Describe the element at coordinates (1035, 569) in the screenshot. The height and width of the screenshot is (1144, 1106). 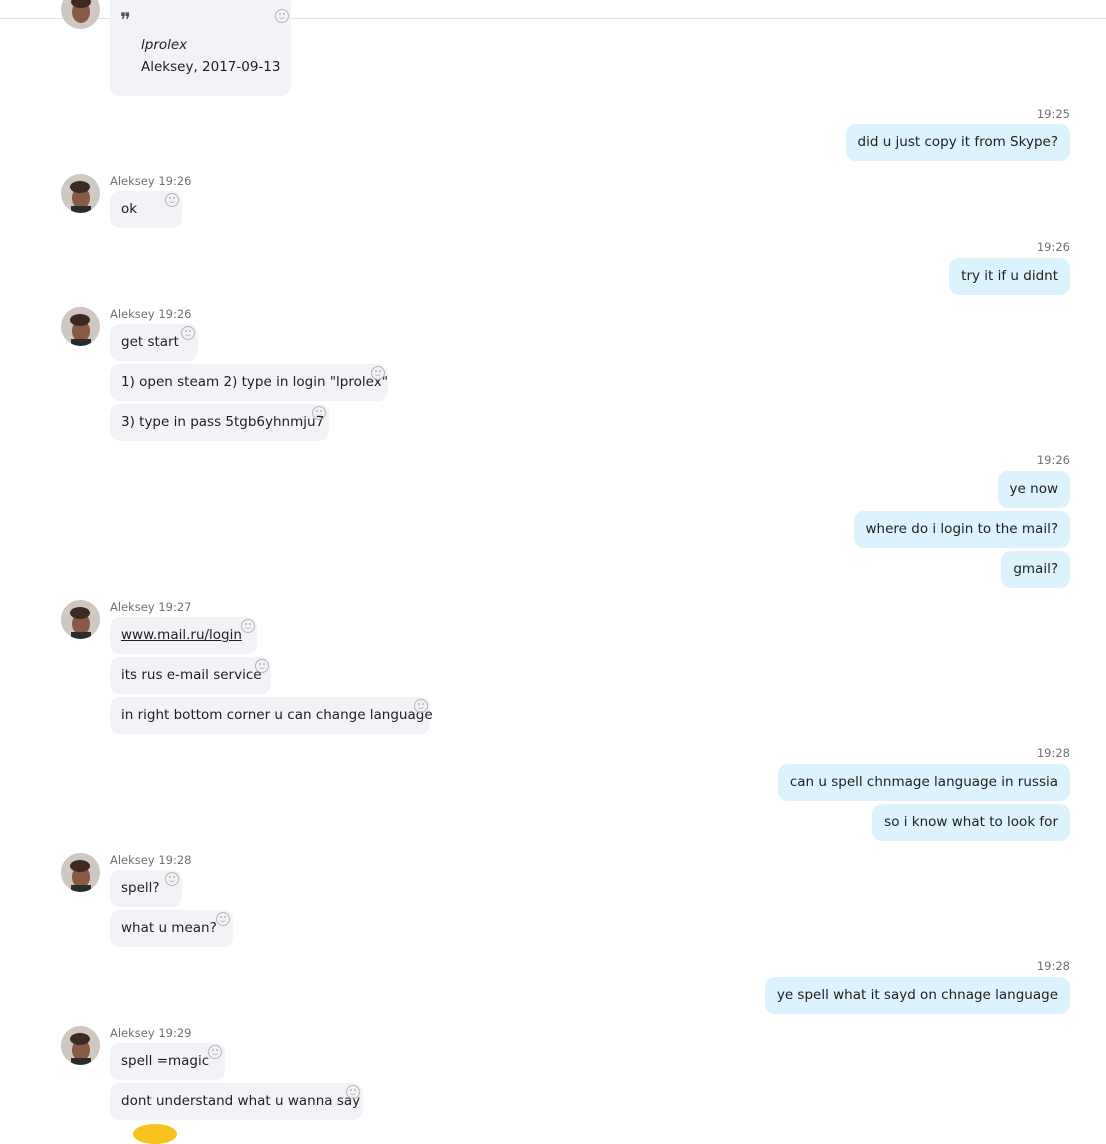
I see `outgoing-message: gmail?` at that location.